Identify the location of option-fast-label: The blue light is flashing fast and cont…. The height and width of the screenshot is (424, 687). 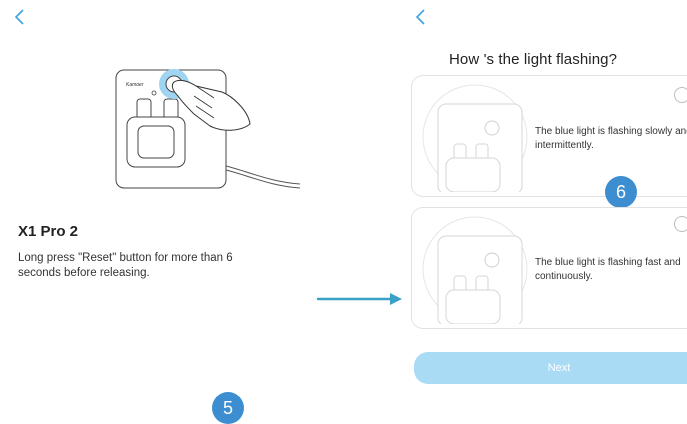
(608, 269).